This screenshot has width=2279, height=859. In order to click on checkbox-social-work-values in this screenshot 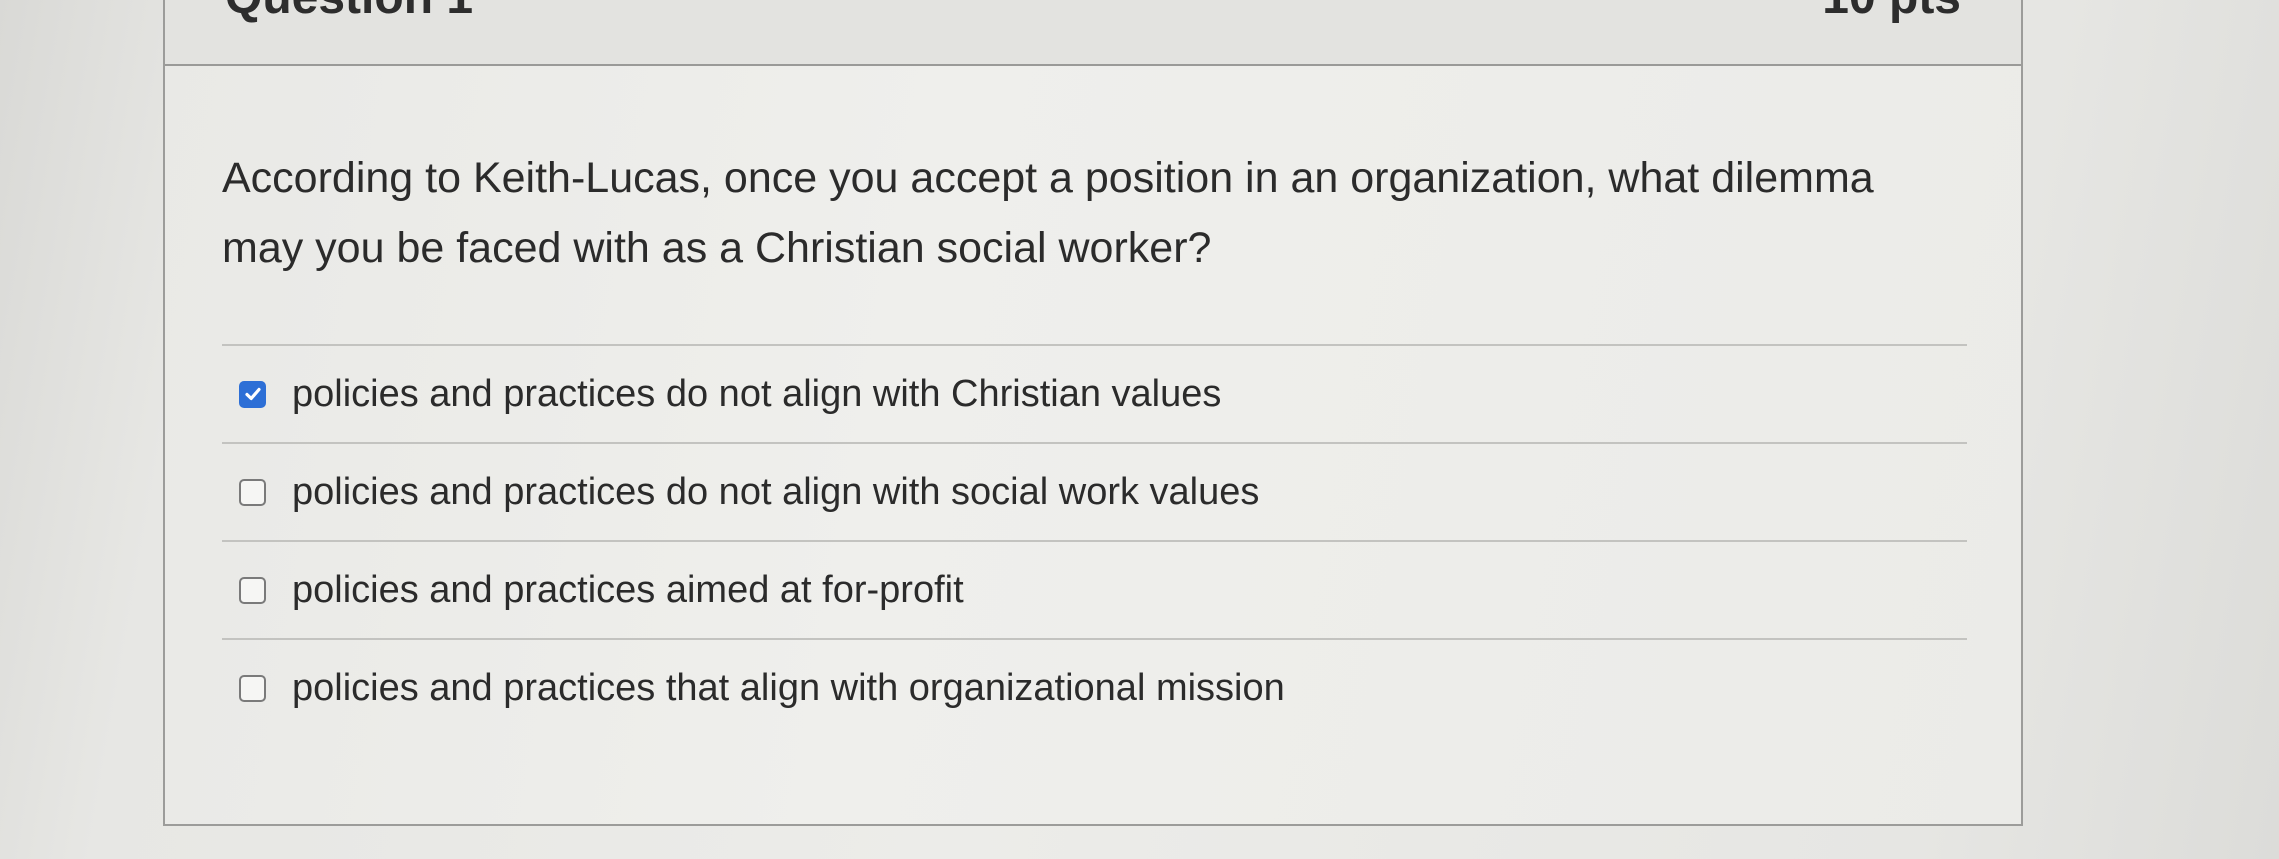, I will do `click(252, 492)`.